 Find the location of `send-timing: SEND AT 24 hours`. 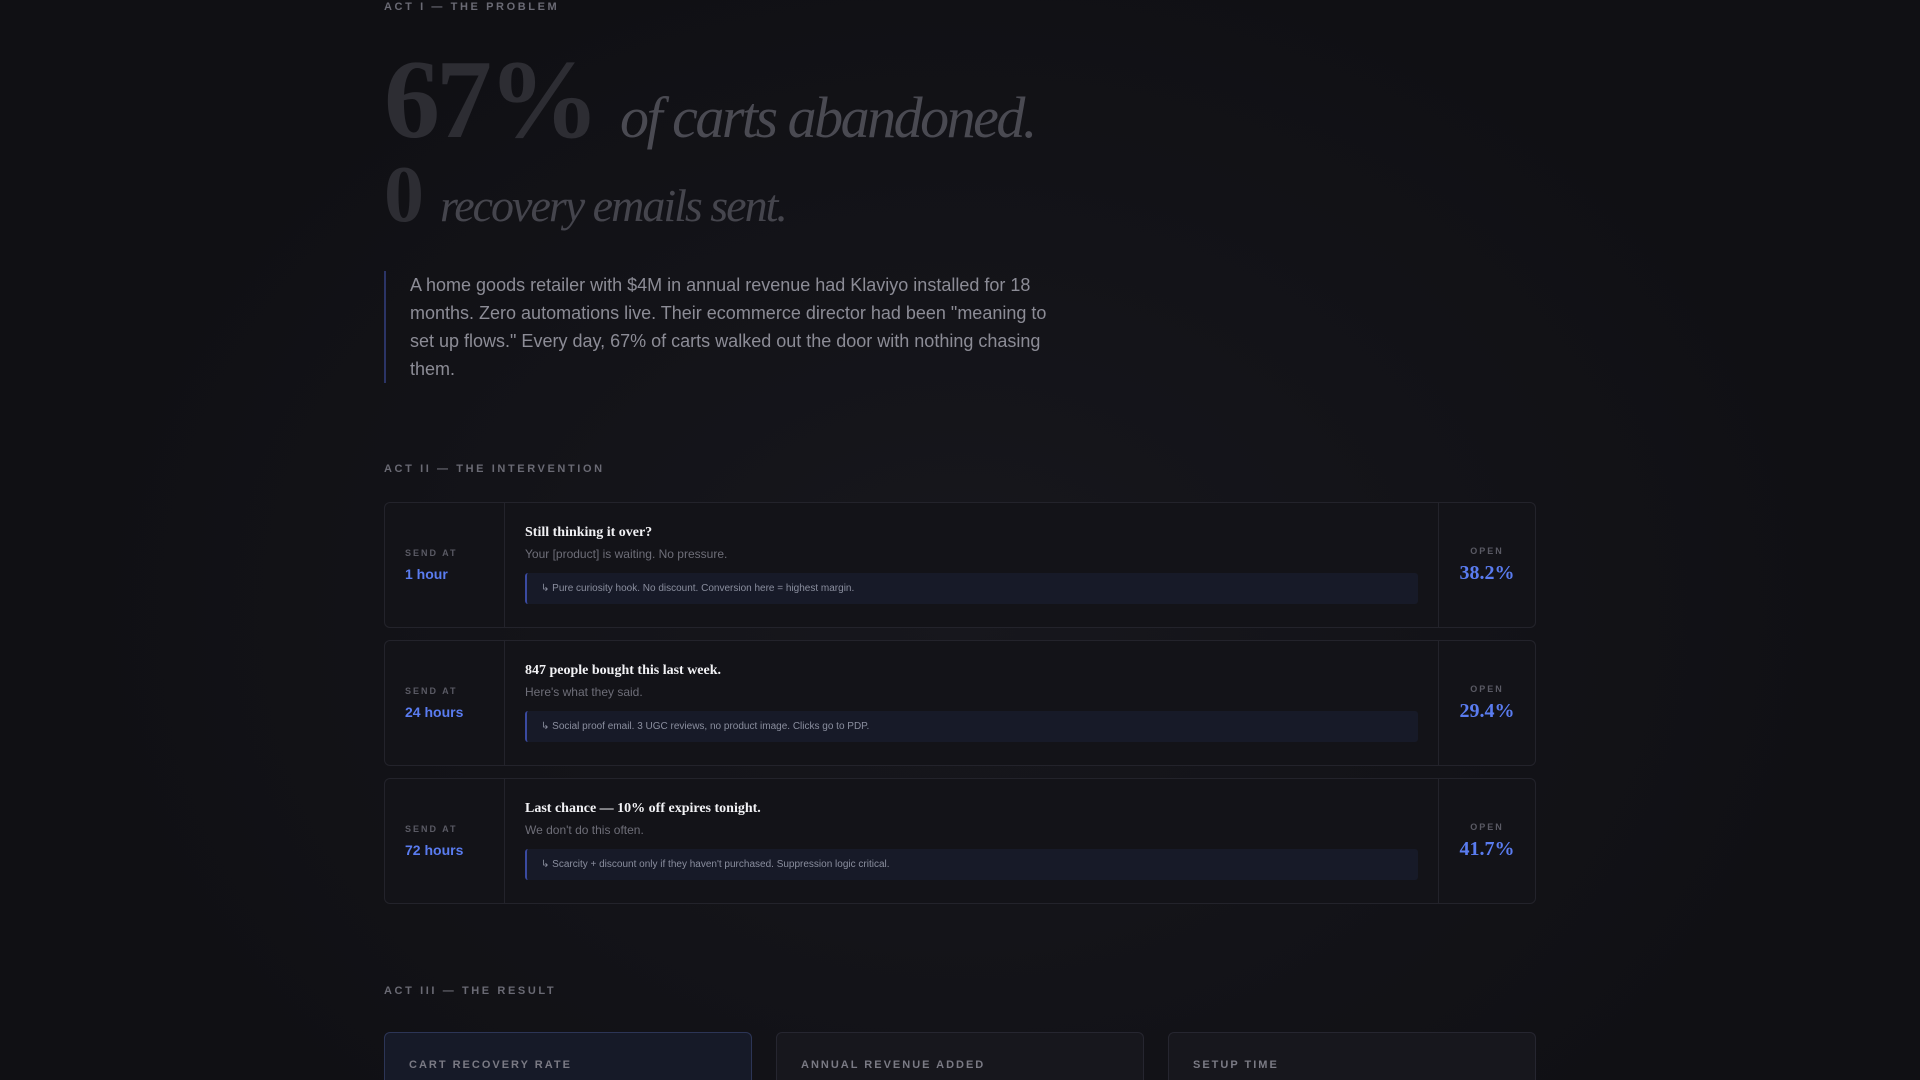

send-timing: SEND AT 24 hours is located at coordinates (445, 703).